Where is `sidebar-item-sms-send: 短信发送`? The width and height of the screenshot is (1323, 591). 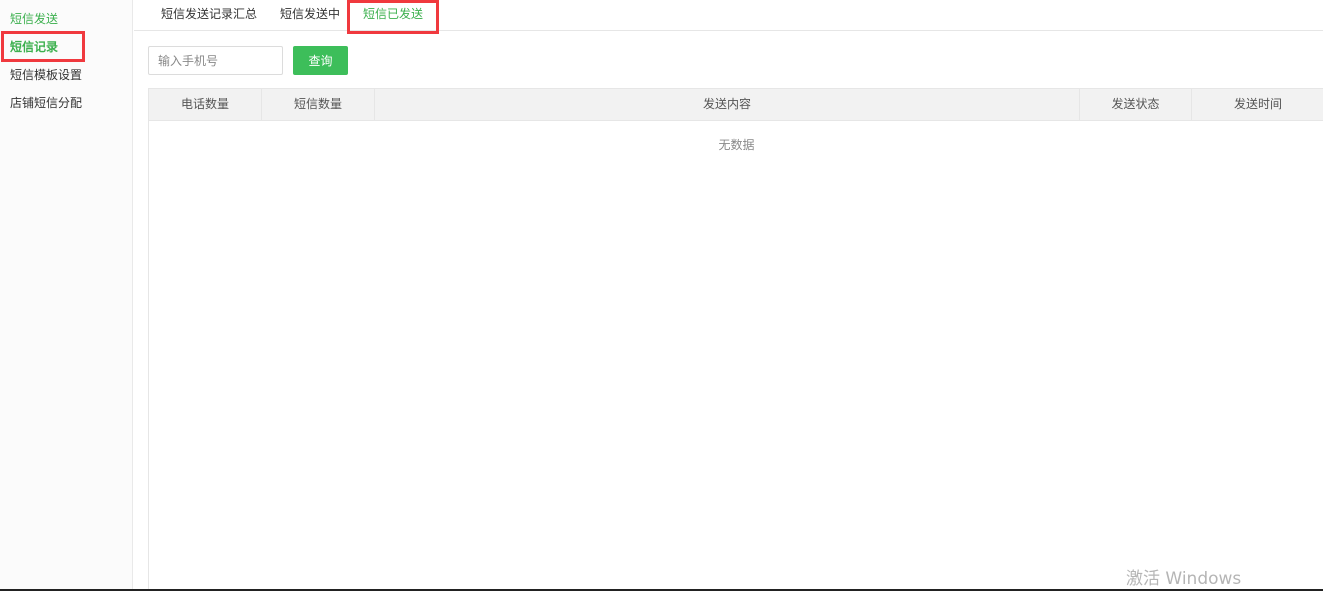 sidebar-item-sms-send: 短信发送 is located at coordinates (34, 19).